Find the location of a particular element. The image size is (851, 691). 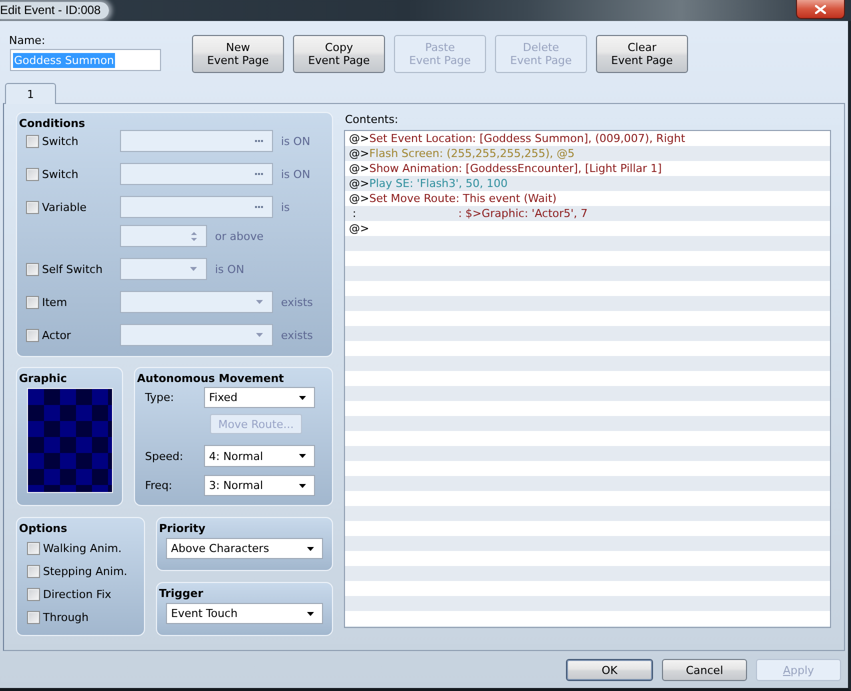

checkerboard-graphic is located at coordinates (69, 440).